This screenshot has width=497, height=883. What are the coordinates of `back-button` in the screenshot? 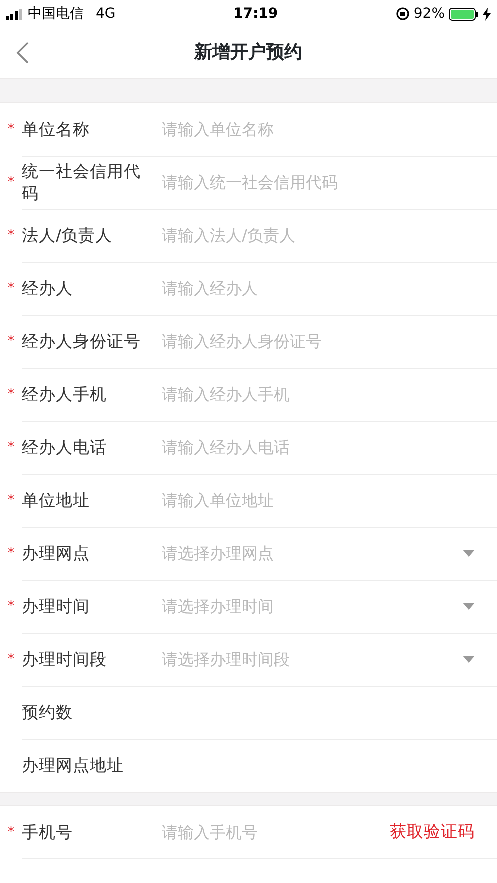 It's located at (23, 52).